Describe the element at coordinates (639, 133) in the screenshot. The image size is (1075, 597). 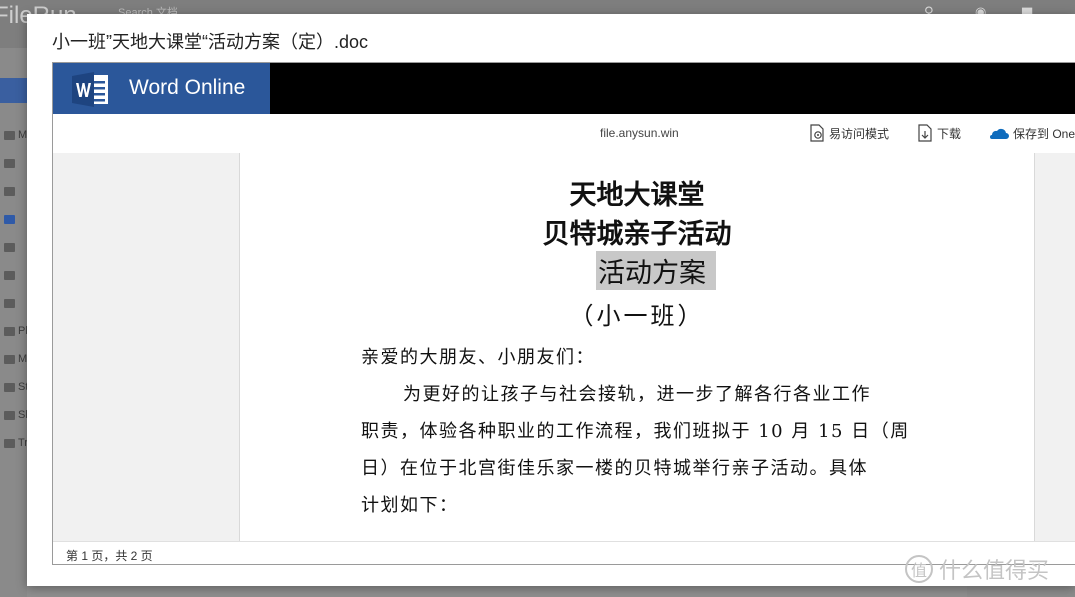
I see `domain-label: file.anysun.win` at that location.